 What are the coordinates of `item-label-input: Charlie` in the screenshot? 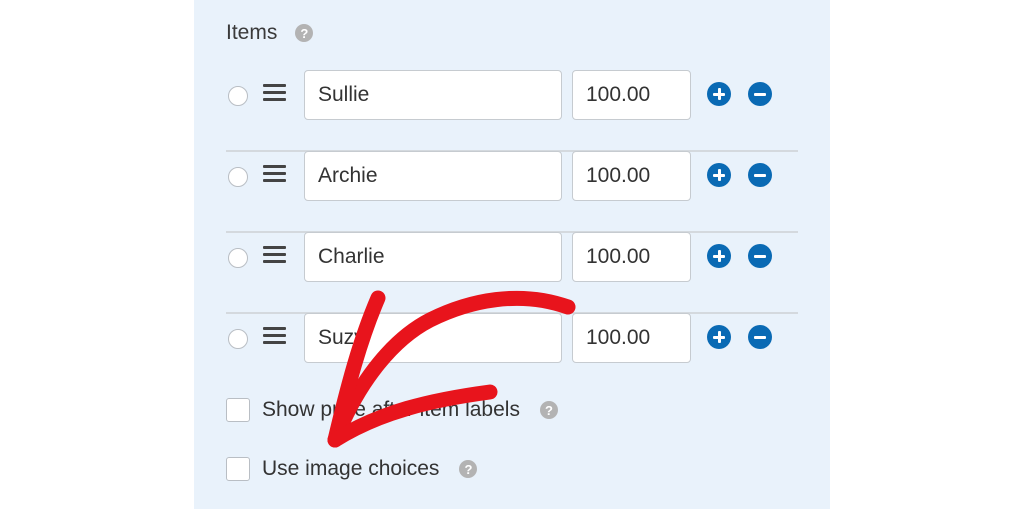 It's located at (433, 257).